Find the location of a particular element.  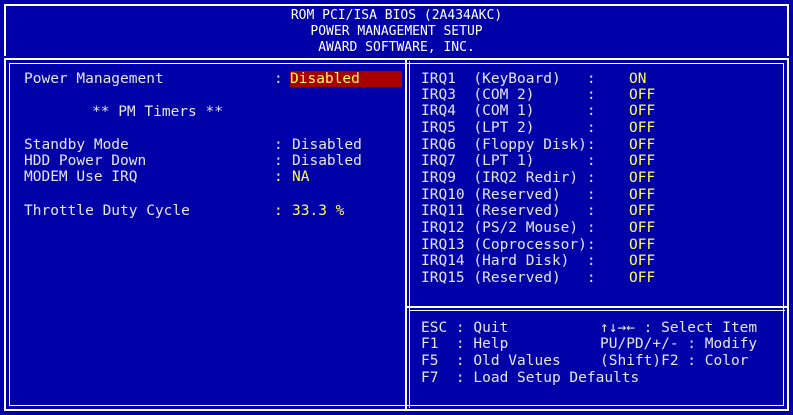

irq-label: IRQ6 (Floppy Disk): is located at coordinates (508, 145).